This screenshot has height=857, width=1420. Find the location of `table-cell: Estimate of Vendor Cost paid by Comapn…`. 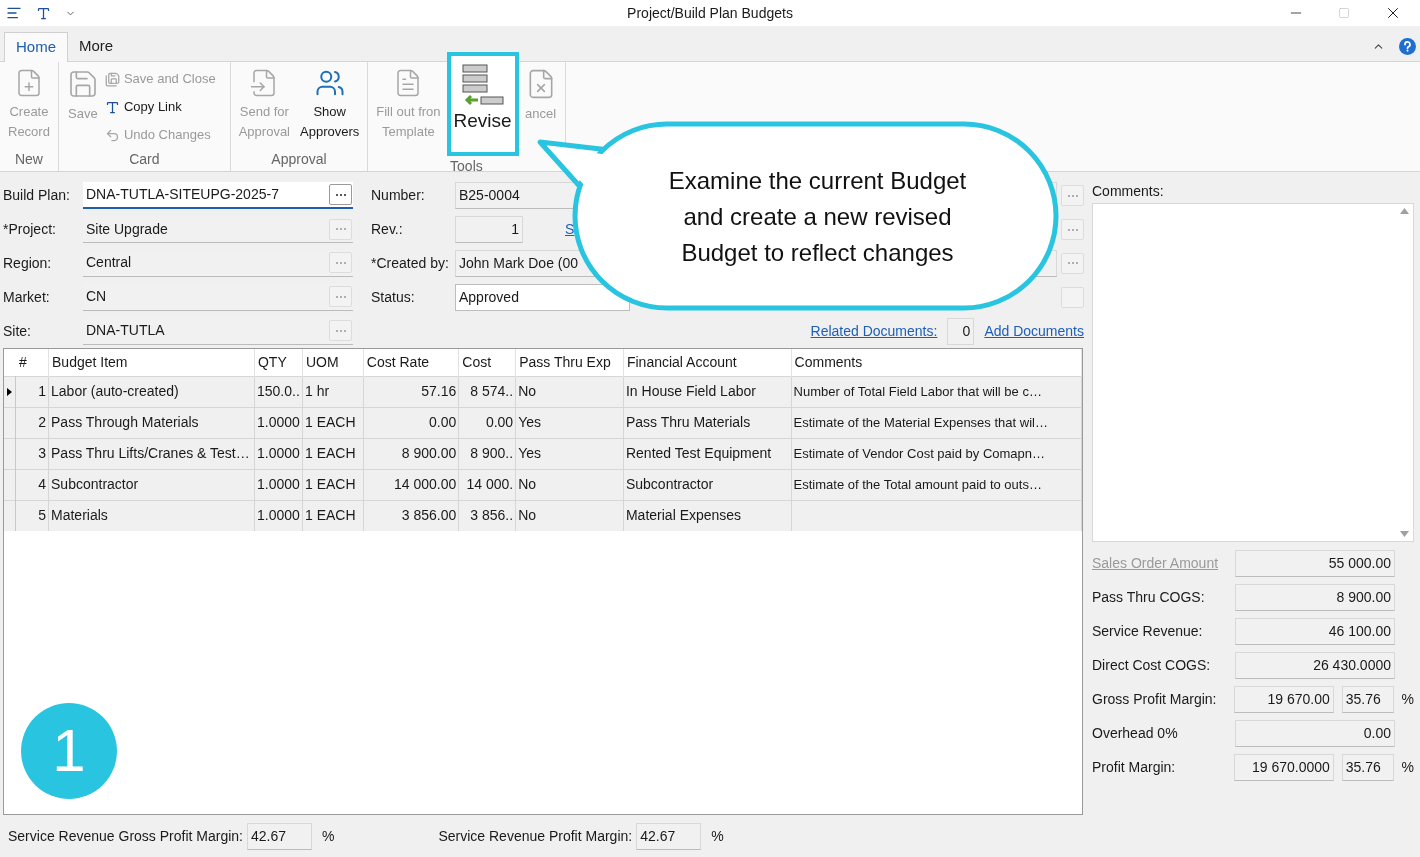

table-cell: Estimate of Vendor Cost paid by Comapn… is located at coordinates (919, 453).